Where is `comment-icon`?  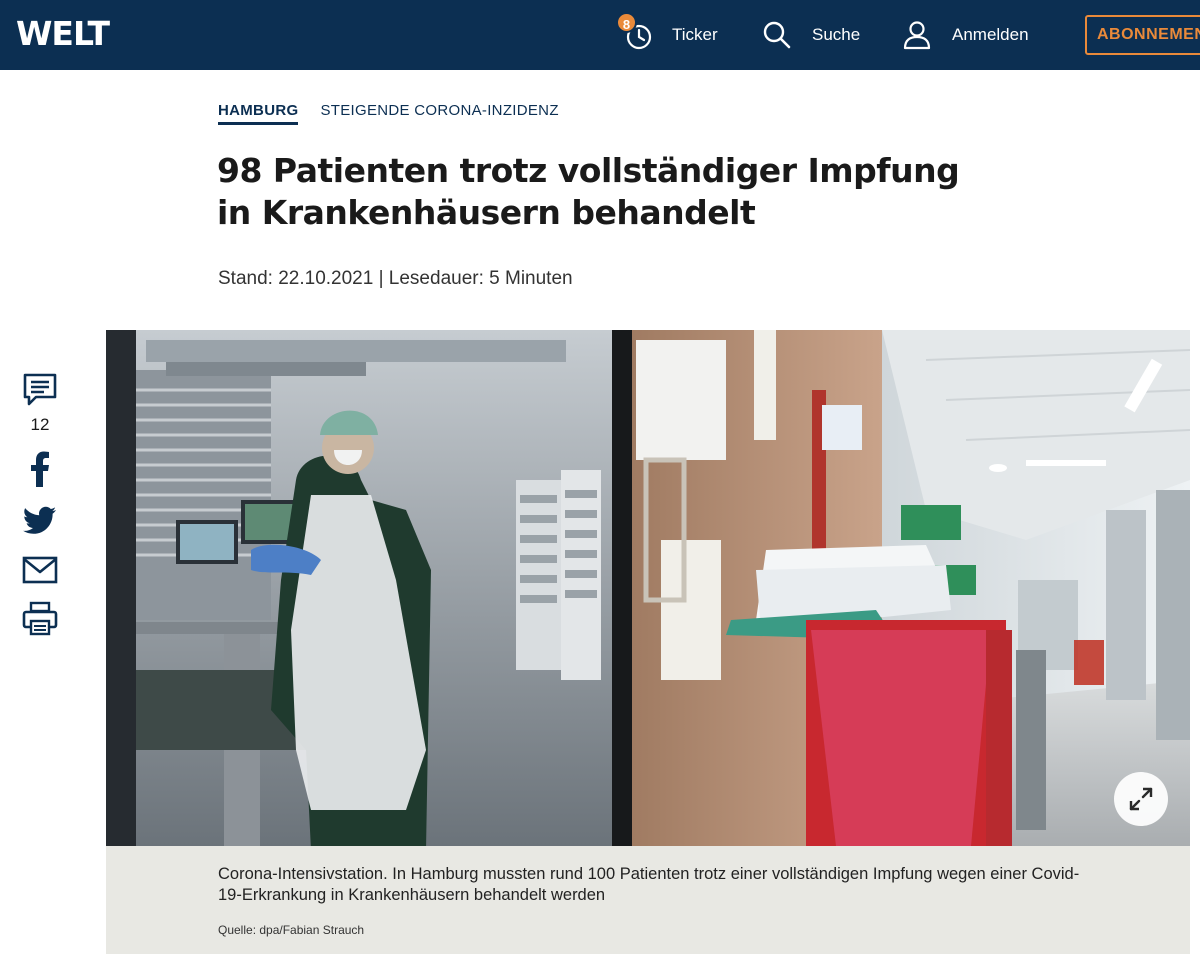 comment-icon is located at coordinates (40, 389).